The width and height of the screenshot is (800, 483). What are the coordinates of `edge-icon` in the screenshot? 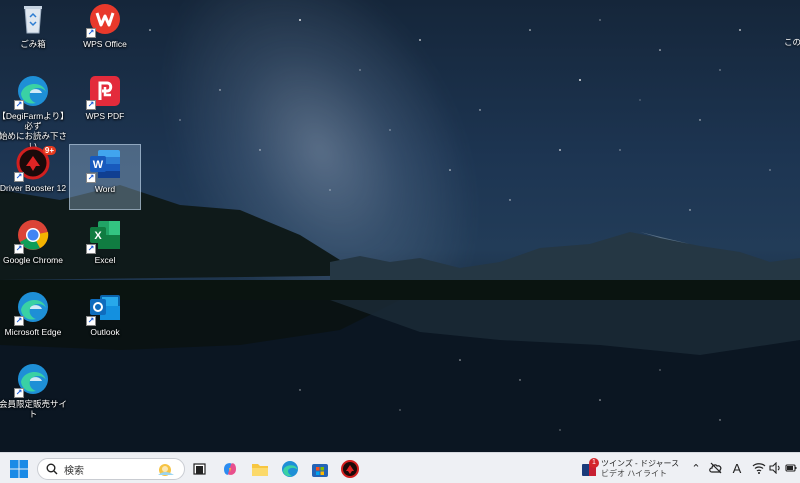 It's located at (290, 469).